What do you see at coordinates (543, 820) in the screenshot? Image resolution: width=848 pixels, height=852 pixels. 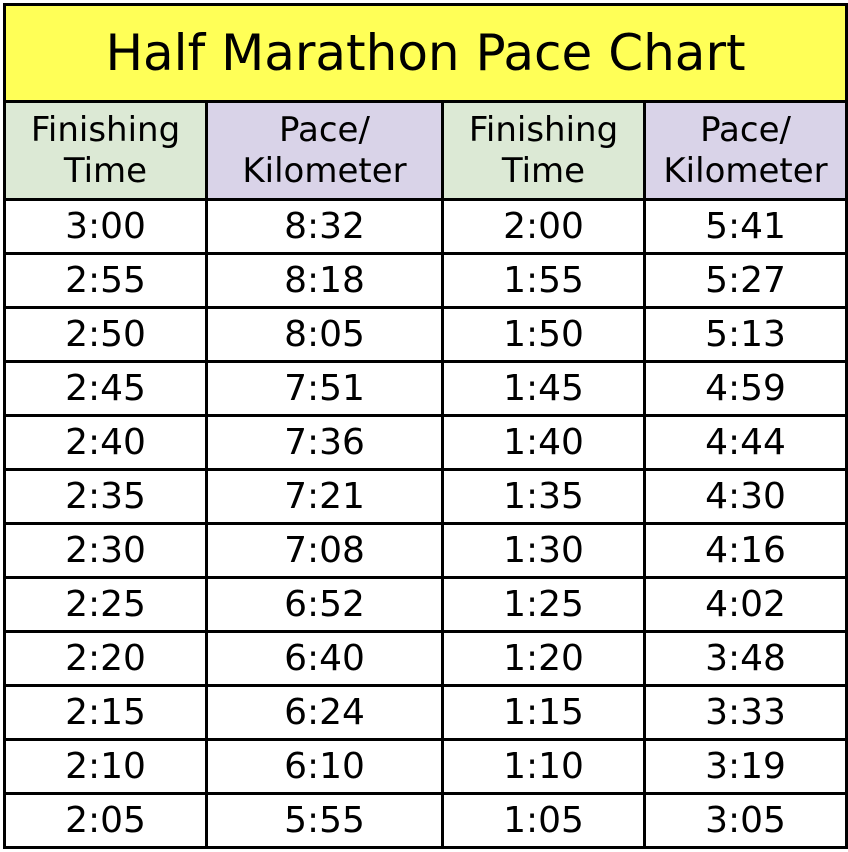 I see `finishing-time-cell: 1:05` at bounding box center [543, 820].